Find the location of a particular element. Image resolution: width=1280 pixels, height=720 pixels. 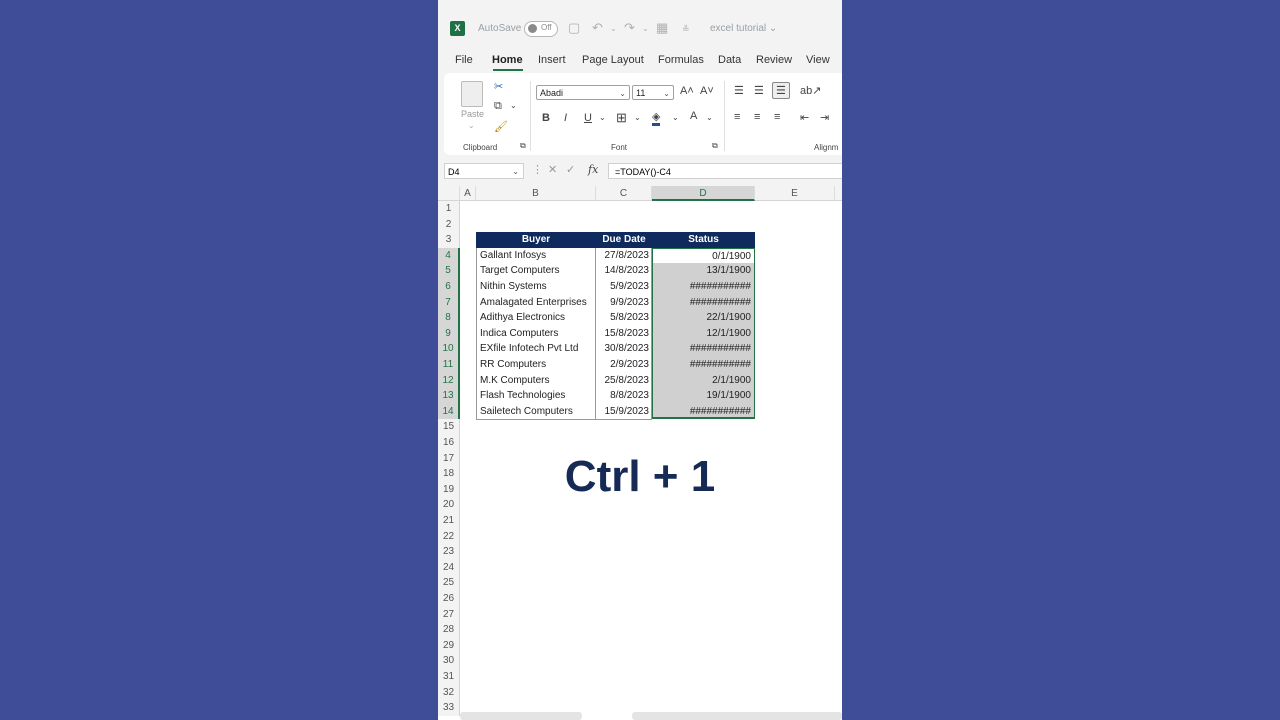

align-center-icon: ≡ is located at coordinates (757, 117).